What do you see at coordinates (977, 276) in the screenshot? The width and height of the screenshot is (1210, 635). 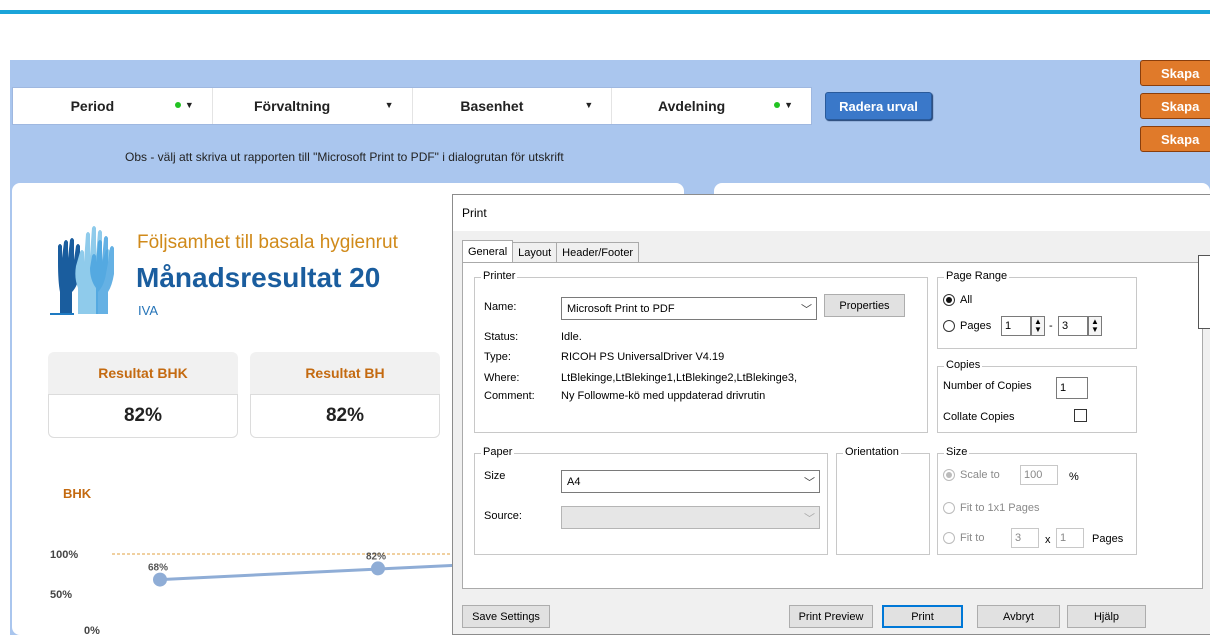 I see `page-range-label: Page Range` at bounding box center [977, 276].